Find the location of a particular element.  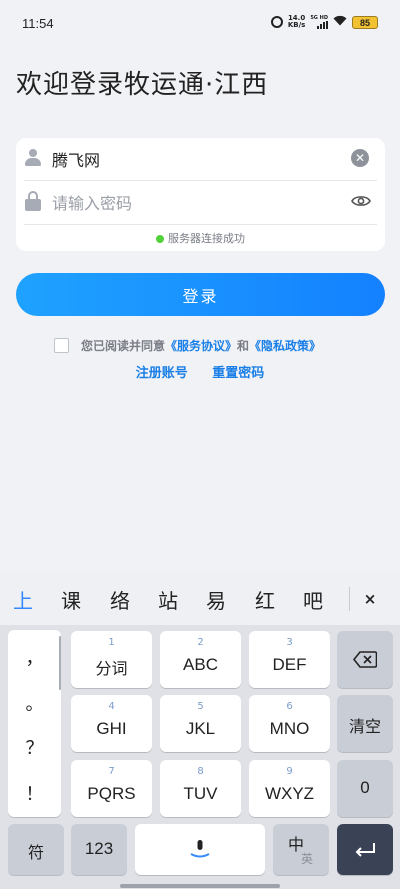

candidate-word: 红 is located at coordinates (265, 599).